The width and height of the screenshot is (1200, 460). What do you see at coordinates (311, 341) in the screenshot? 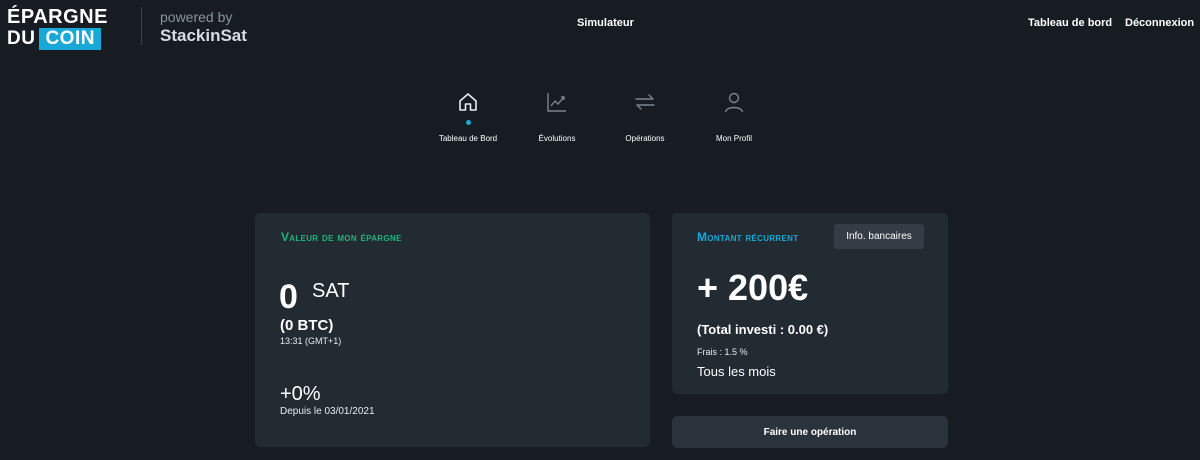
I see `last-update-time: 13:31 (GMT+1)` at bounding box center [311, 341].